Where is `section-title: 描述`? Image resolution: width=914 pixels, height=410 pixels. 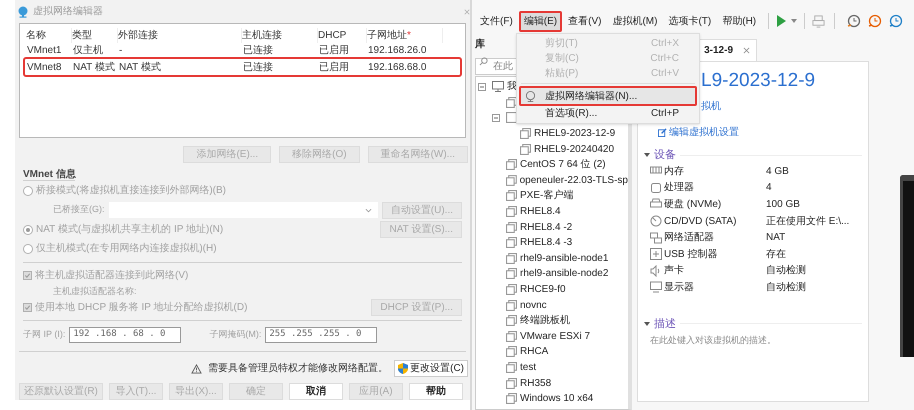 section-title: 描述 is located at coordinates (665, 324).